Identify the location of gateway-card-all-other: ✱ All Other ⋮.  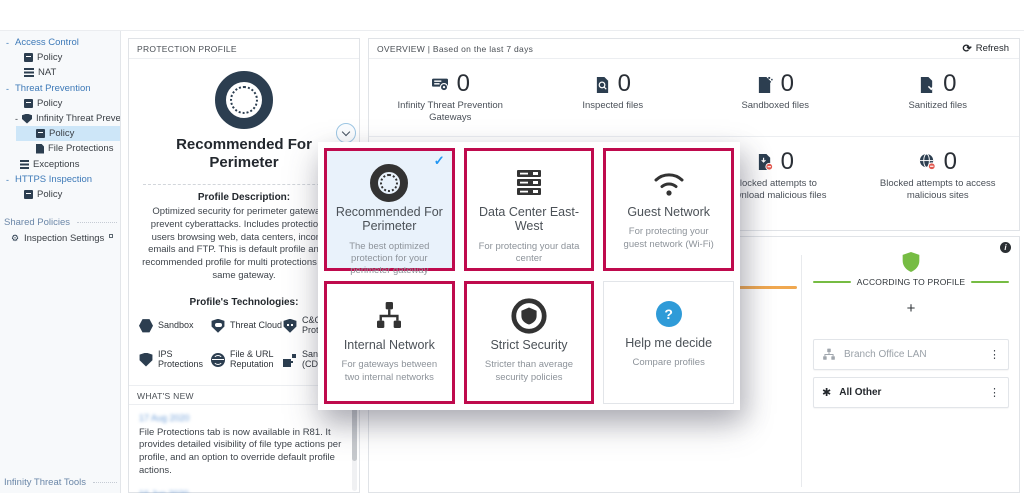
(911, 392).